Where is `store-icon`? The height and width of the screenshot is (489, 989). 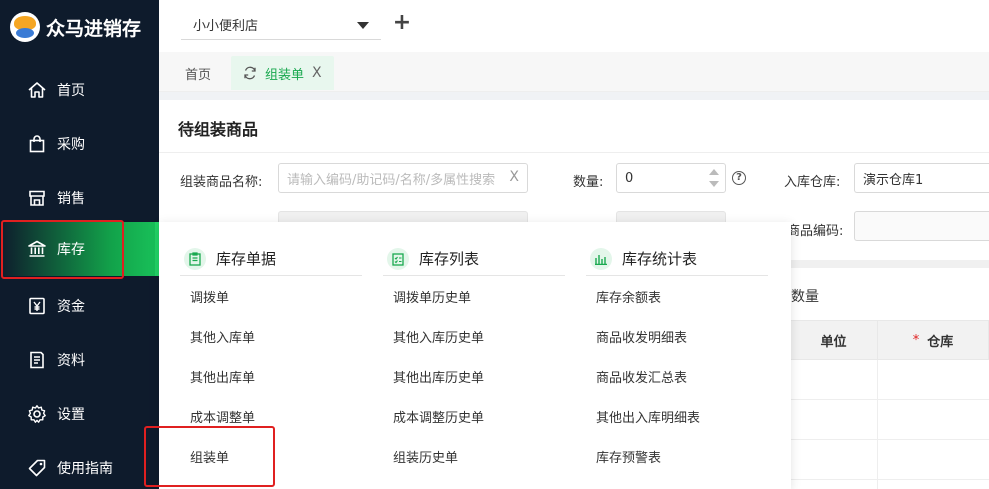
store-icon is located at coordinates (37, 198).